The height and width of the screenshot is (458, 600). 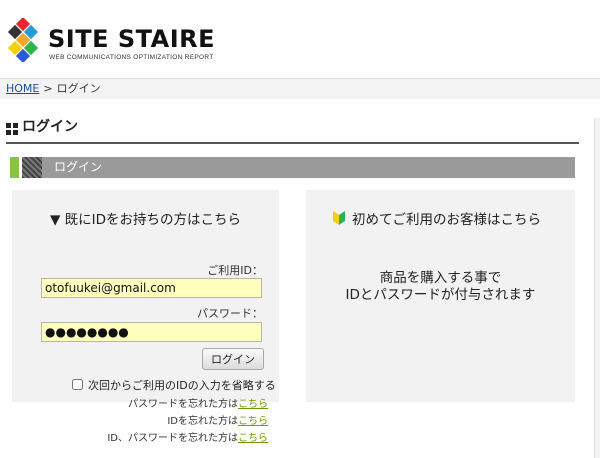 I want to click on info-line-2: IDとパスワードが付与されます, so click(x=440, y=295).